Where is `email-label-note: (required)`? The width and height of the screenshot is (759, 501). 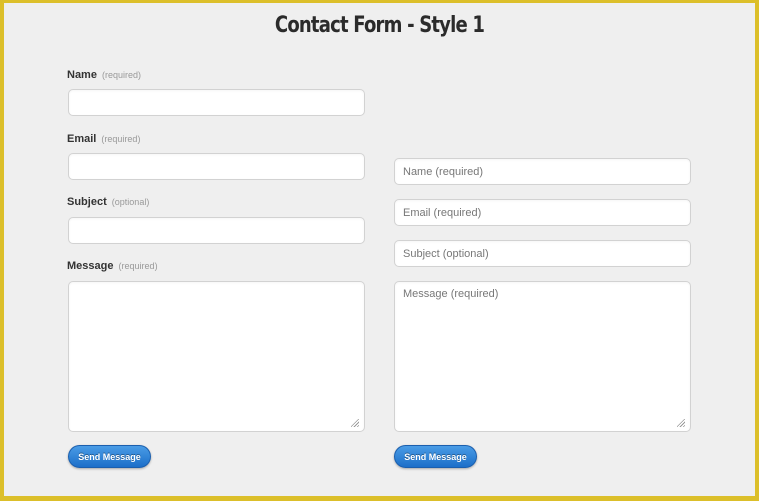
email-label-note: (required) is located at coordinates (121, 139).